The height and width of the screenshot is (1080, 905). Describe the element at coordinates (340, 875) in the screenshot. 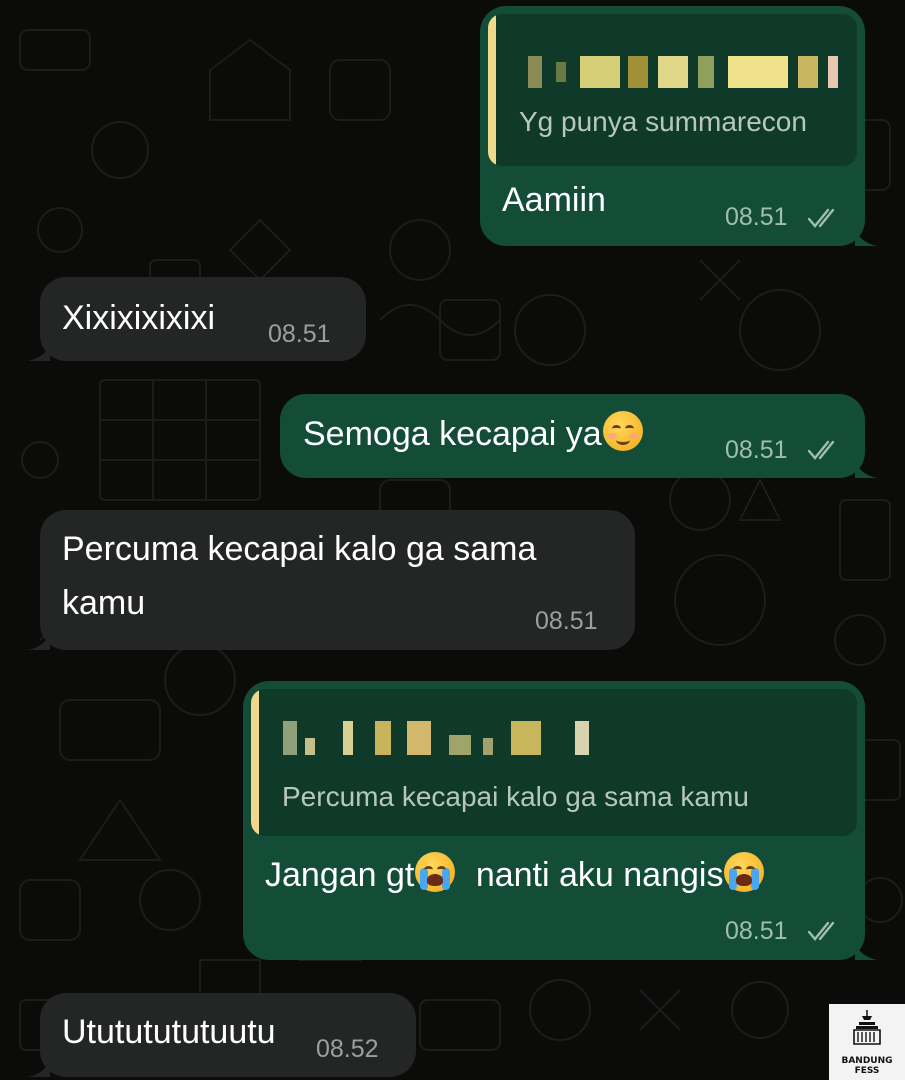

I see `message-text-part-1: Jangan gt` at that location.